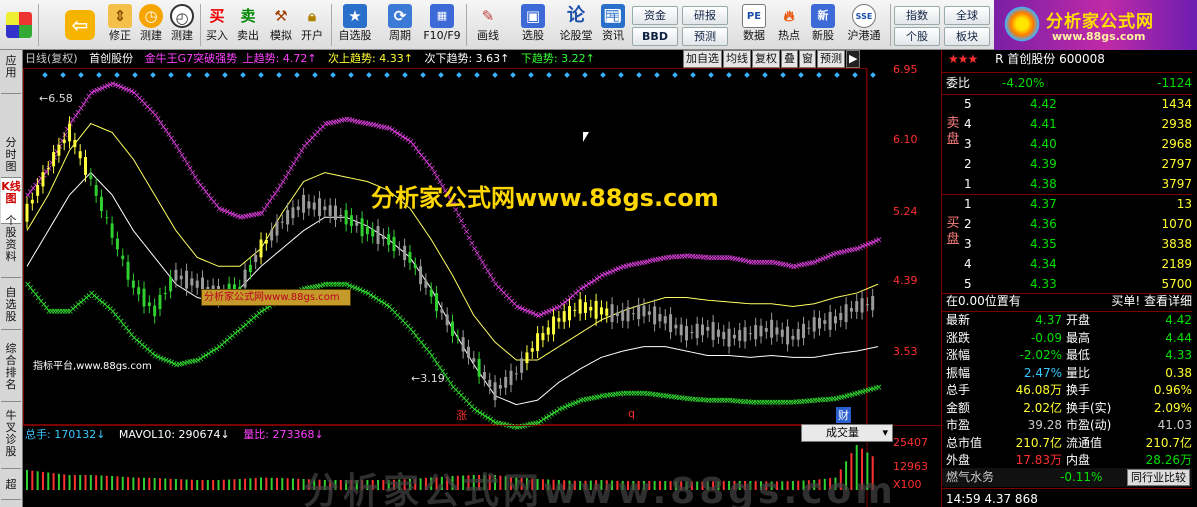 Image resolution: width=1197 pixels, height=507 pixels. What do you see at coordinates (823, 16) in the screenshot?
I see `new-stock-icon: 新` at bounding box center [823, 16].